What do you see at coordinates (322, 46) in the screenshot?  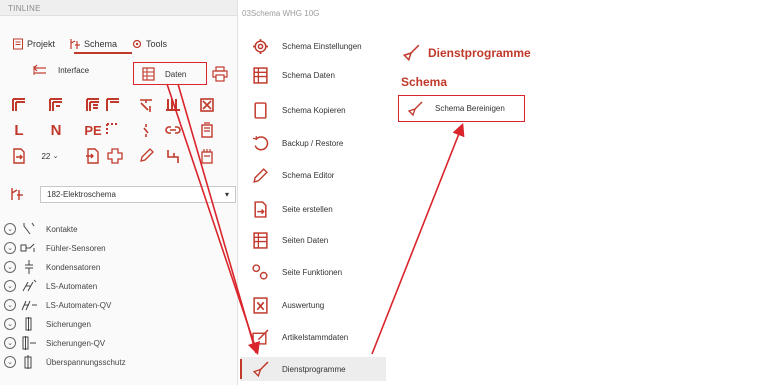 I see `nav-item-label: Schema Einstellungen` at bounding box center [322, 46].